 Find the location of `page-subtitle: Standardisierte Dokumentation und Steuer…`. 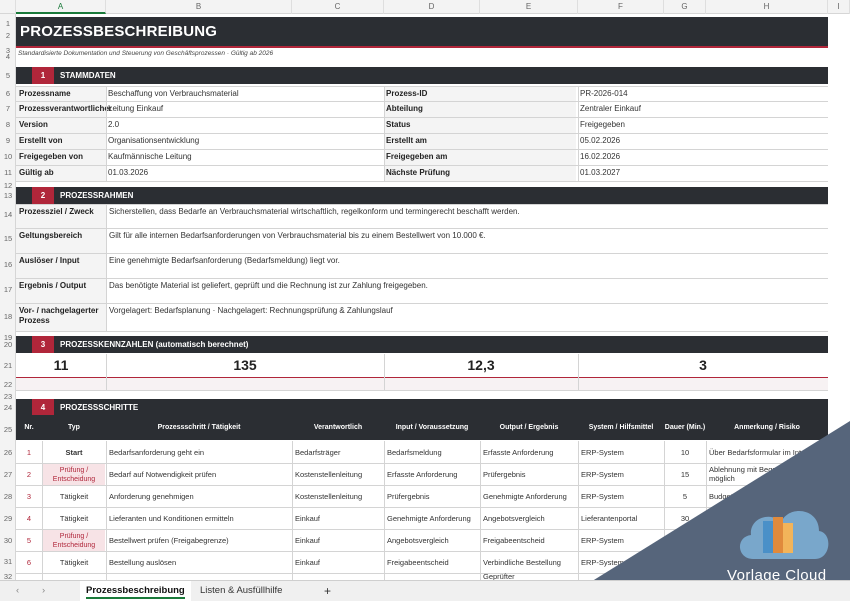

page-subtitle: Standardisierte Dokumentation und Steuer… is located at coordinates (145, 53).